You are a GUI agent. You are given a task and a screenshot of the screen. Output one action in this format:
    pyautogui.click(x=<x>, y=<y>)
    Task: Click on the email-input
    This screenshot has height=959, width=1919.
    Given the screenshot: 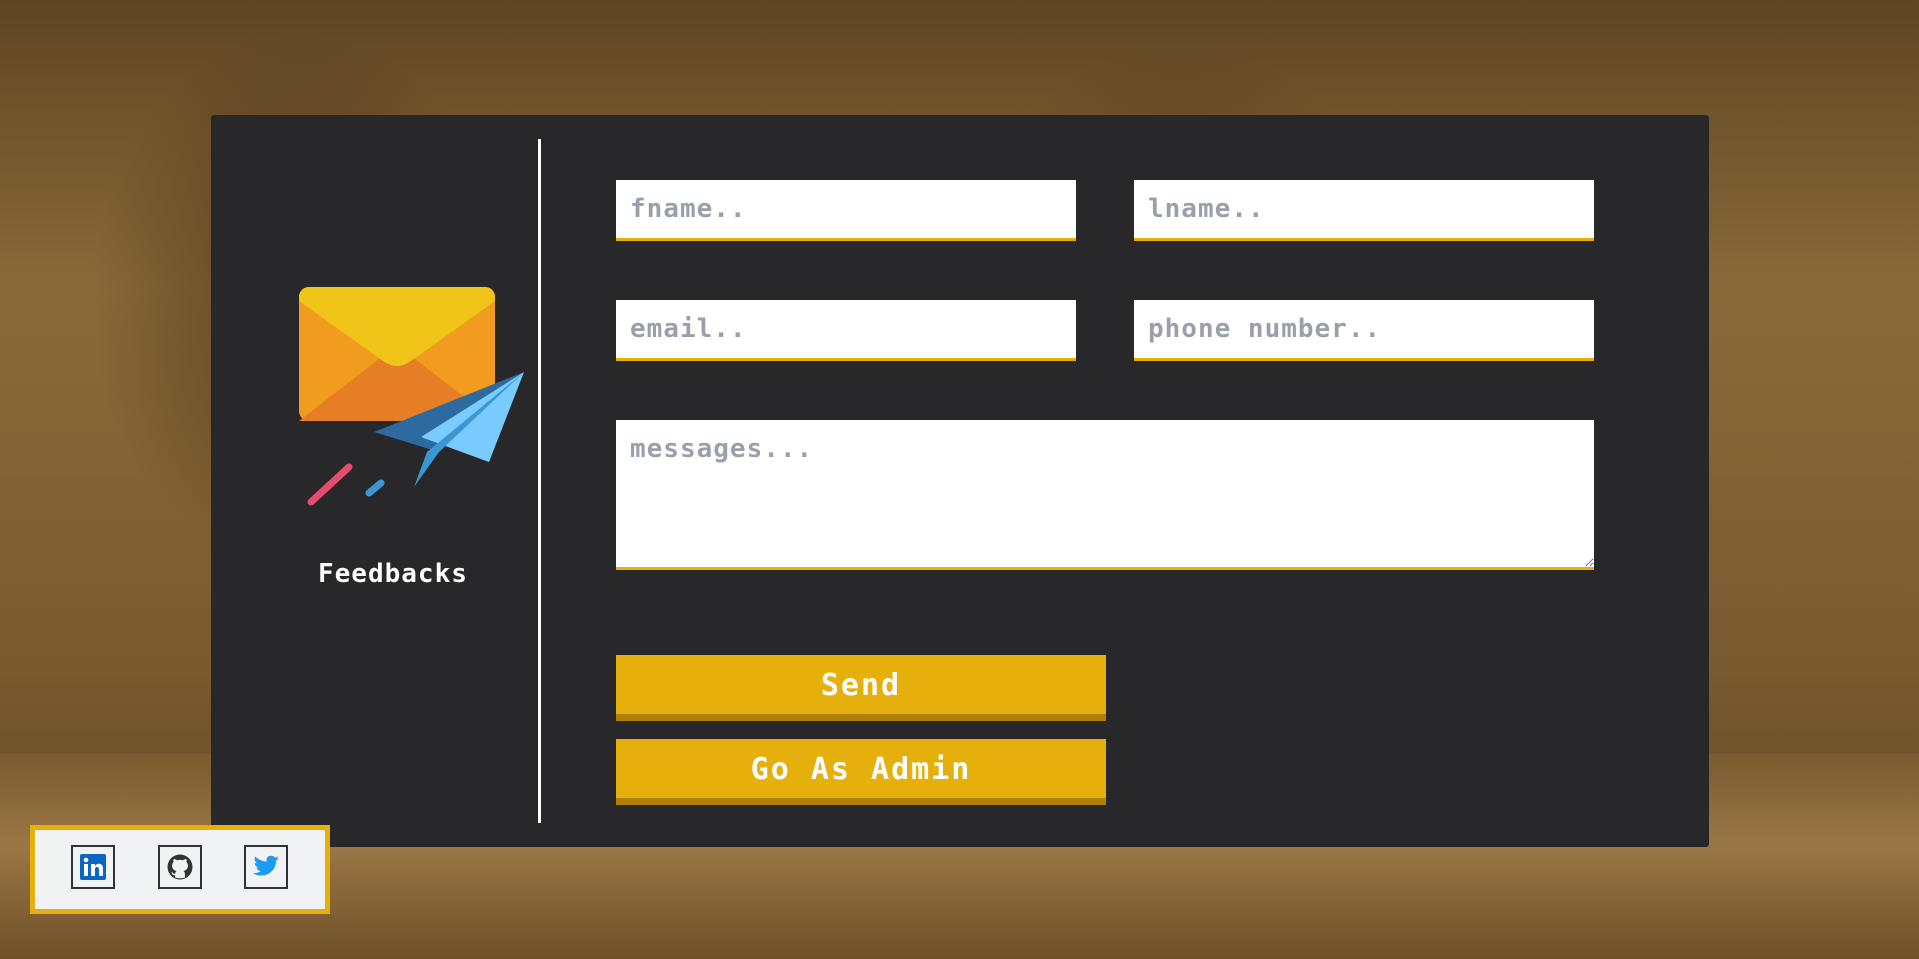 What is the action you would take?
    pyautogui.click(x=846, y=330)
    